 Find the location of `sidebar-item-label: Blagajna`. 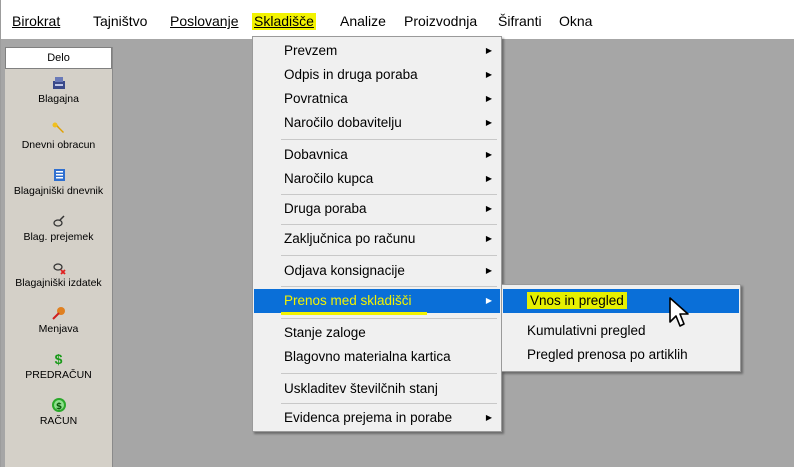

sidebar-item-label: Blagajna is located at coordinates (58, 99).